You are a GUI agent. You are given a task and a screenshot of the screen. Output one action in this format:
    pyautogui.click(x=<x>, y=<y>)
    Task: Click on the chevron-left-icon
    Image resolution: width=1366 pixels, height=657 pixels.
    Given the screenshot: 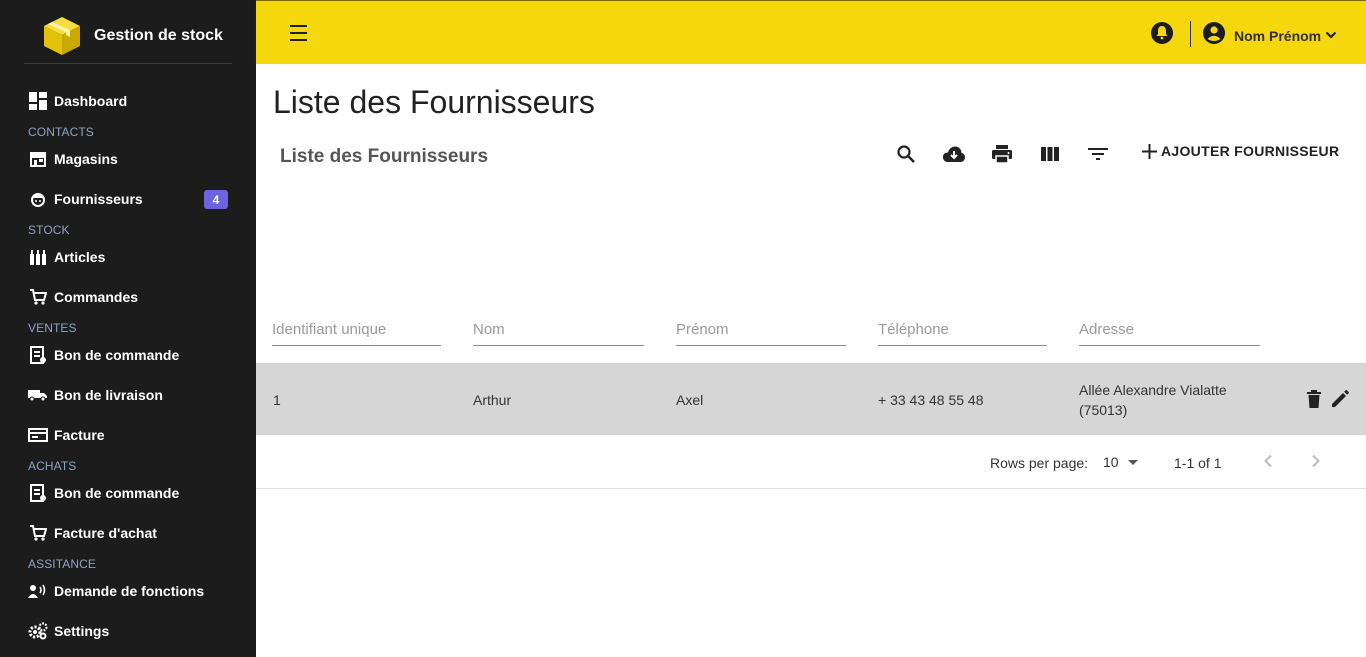 What is the action you would take?
    pyautogui.click(x=1268, y=463)
    